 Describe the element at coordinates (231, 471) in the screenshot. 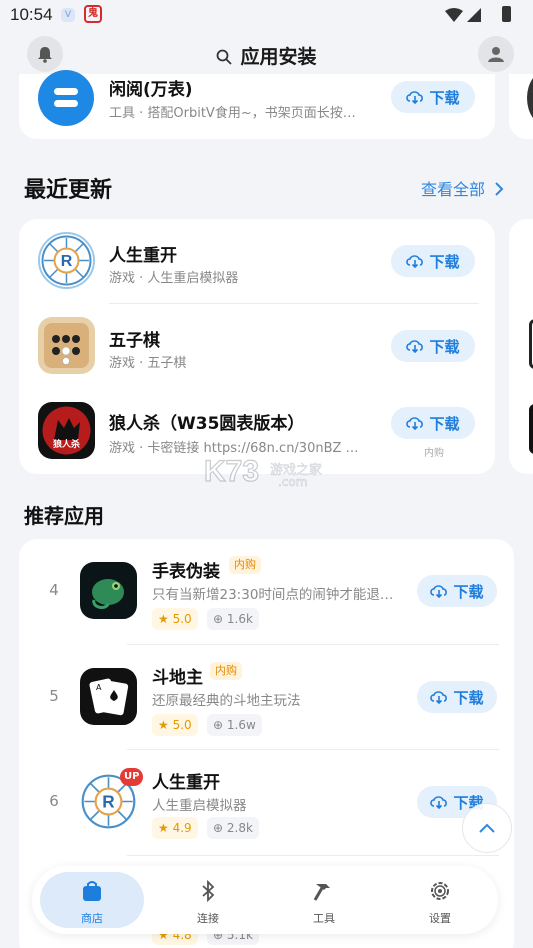

I see `watermark-main: K73` at that location.